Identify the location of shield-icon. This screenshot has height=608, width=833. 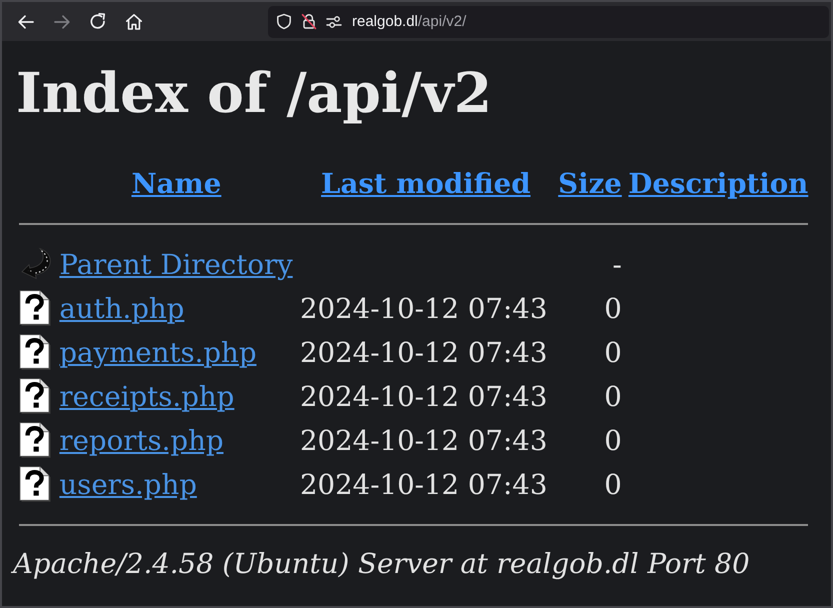
(284, 21).